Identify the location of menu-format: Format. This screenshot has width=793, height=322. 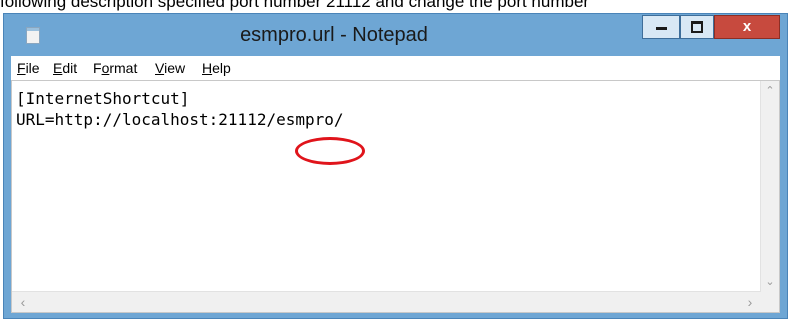
(115, 68).